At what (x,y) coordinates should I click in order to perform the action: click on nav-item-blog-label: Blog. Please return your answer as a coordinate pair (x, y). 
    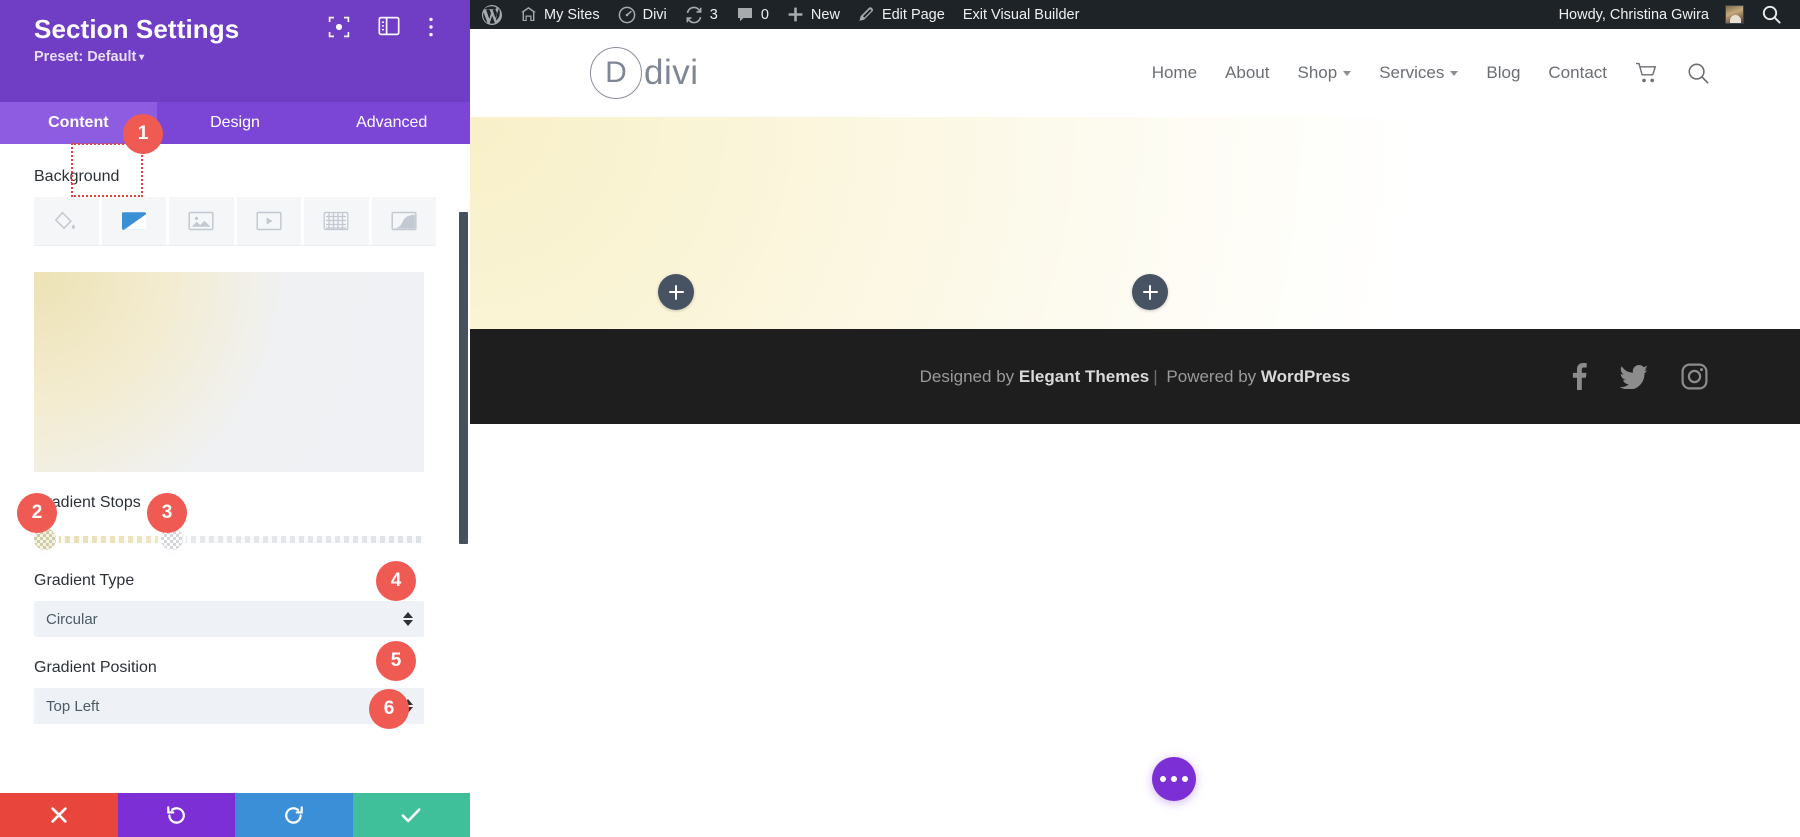
    Looking at the image, I should click on (1503, 72).